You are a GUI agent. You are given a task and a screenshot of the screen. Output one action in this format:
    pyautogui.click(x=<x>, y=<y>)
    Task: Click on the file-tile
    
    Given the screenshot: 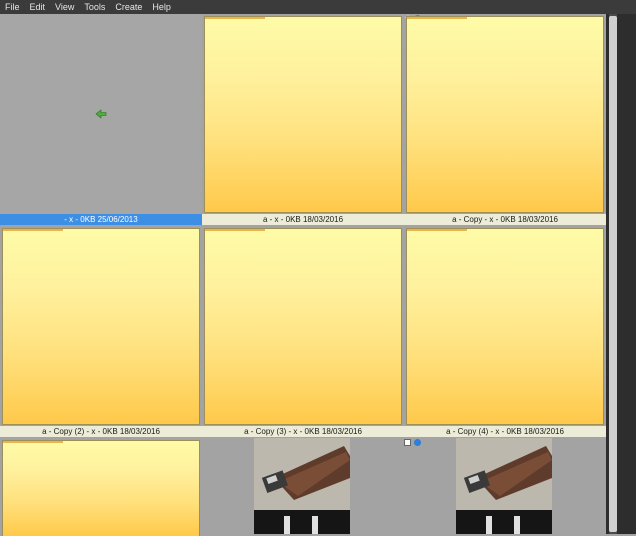 What is the action you would take?
    pyautogui.click(x=101, y=487)
    